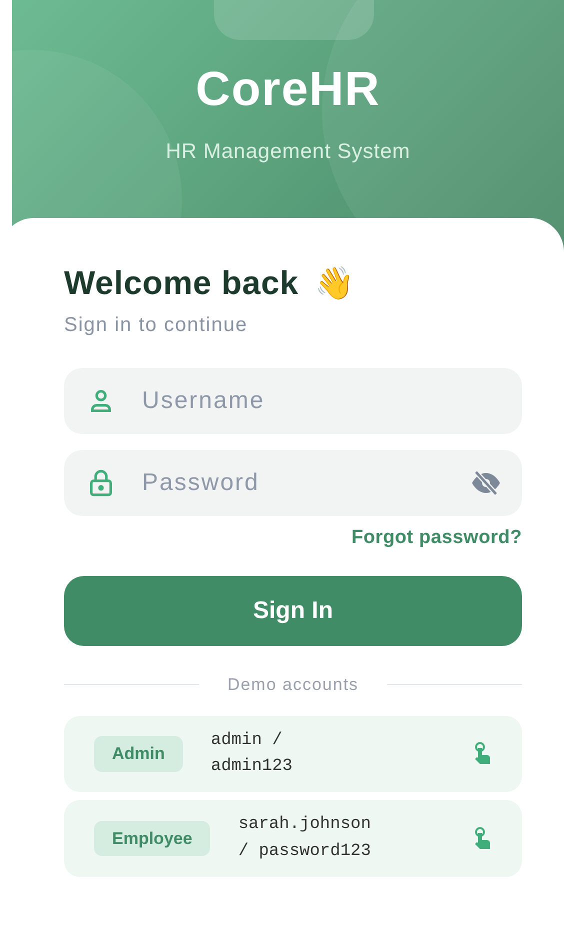 This screenshot has height=950, width=564. I want to click on demo-account-card: Admin admin / admin123, so click(293, 754).